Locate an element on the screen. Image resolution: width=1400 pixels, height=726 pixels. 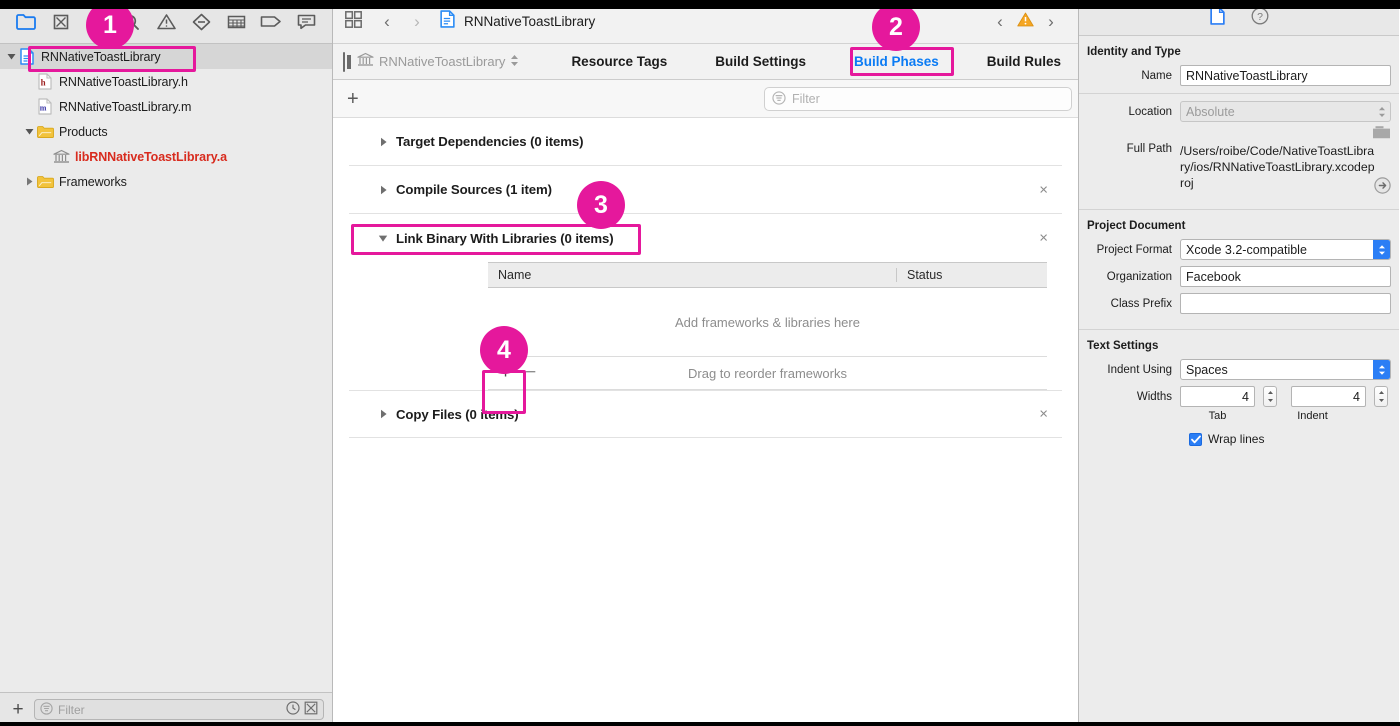
next-issue-button: › is located at coordinates (1051, 22).